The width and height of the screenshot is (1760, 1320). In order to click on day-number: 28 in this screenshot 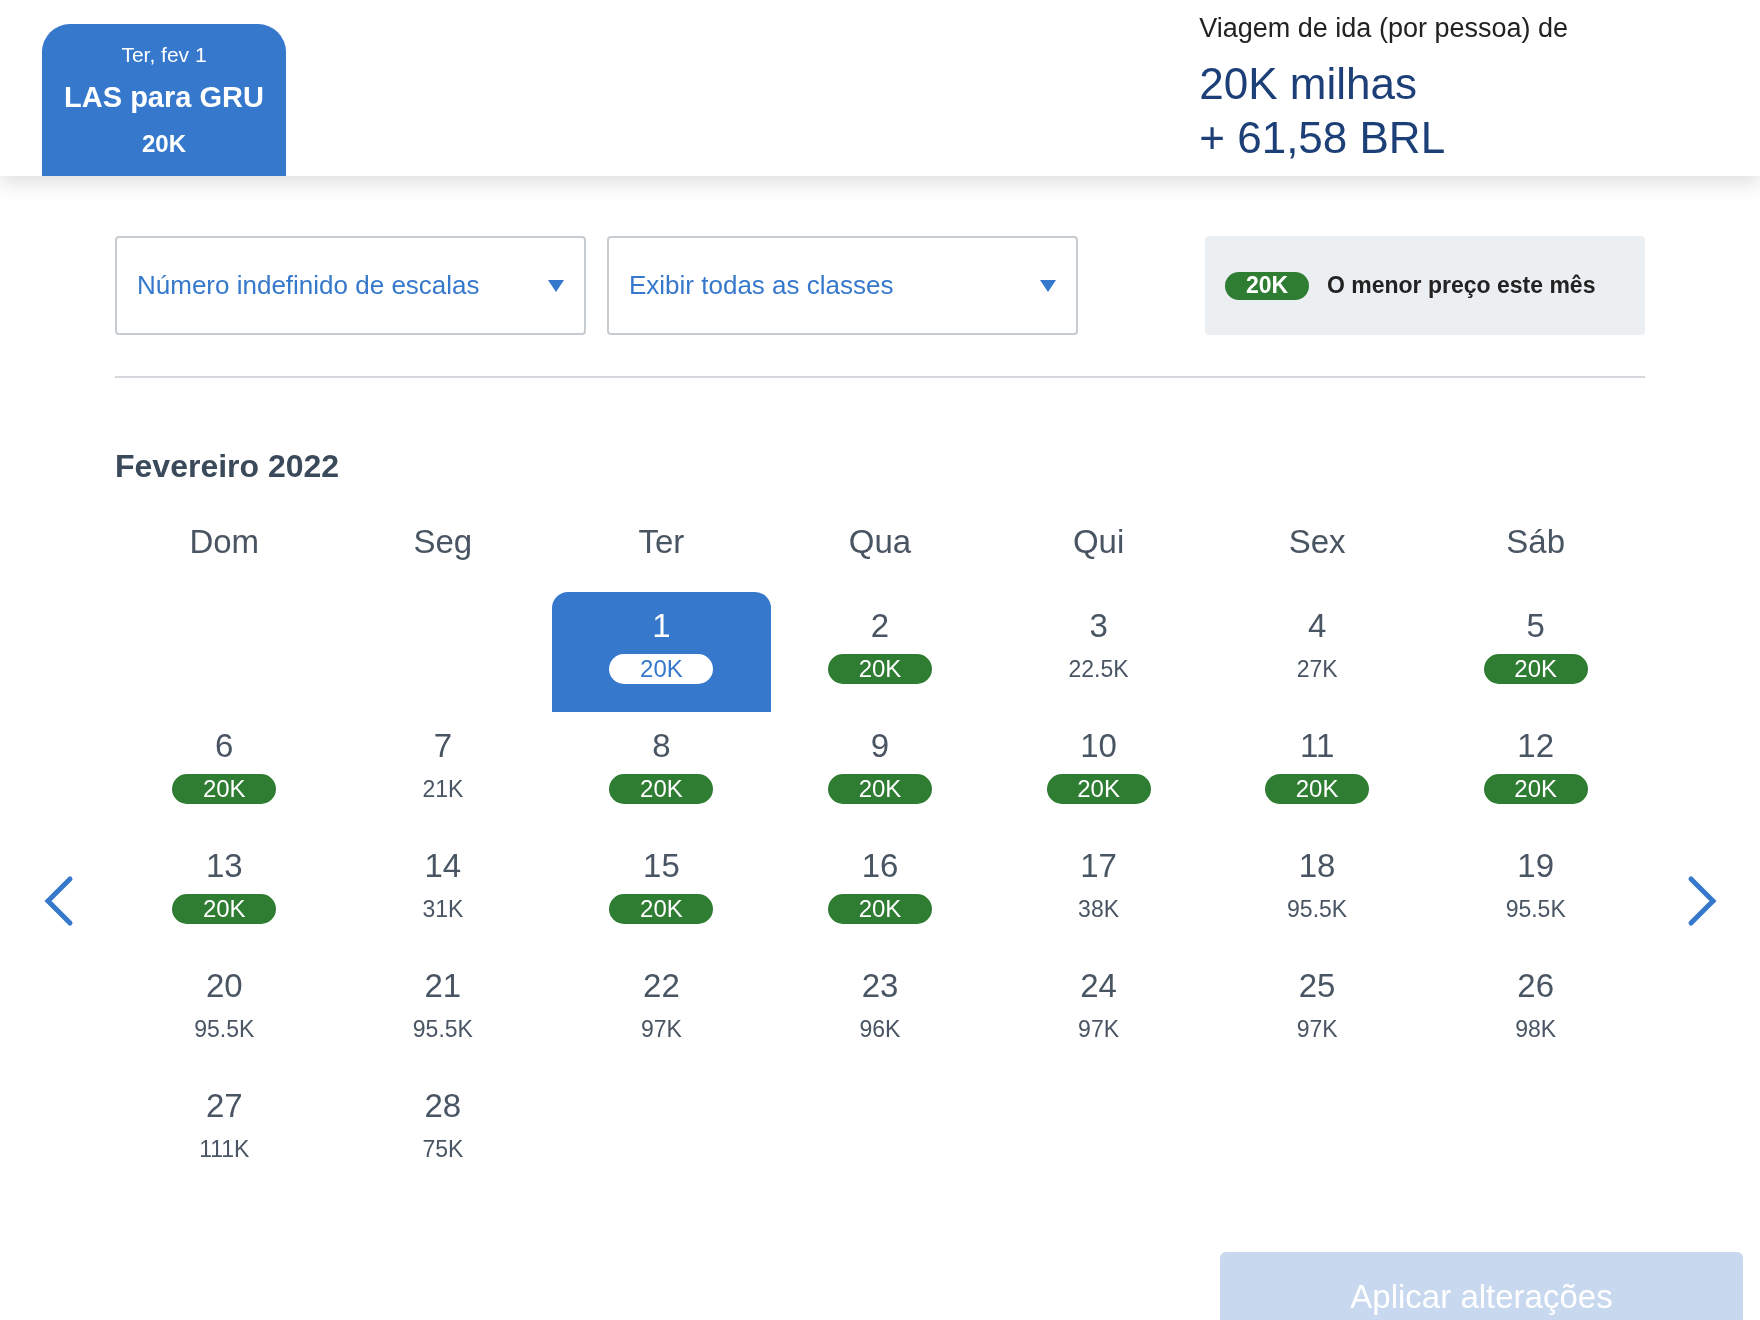, I will do `click(443, 1106)`.